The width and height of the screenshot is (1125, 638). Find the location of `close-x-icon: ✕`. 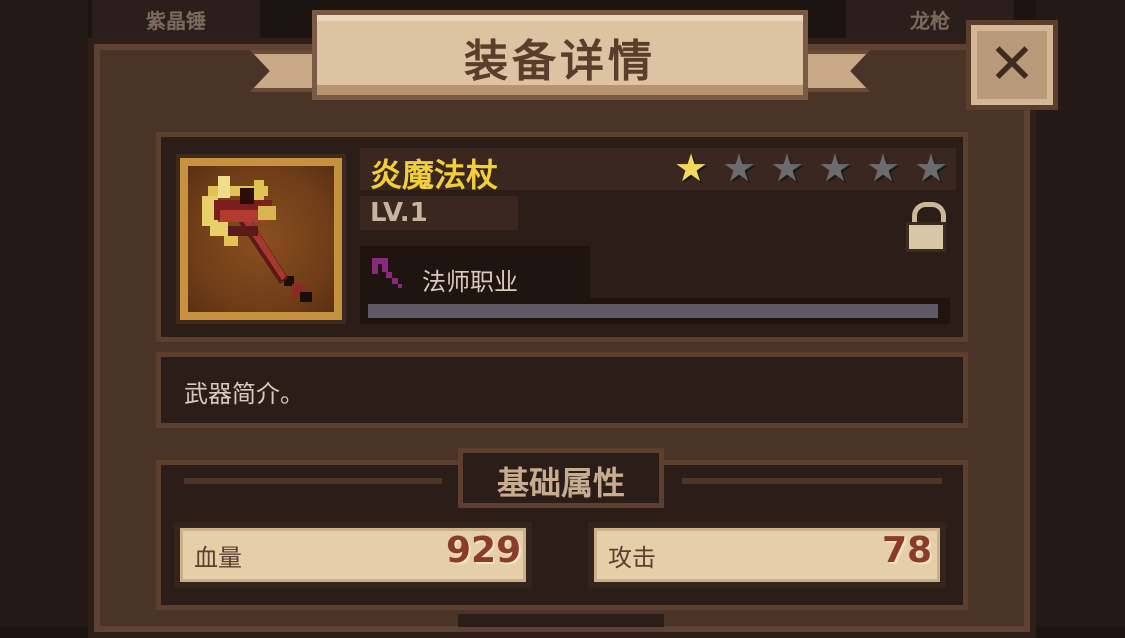

close-x-icon: ✕ is located at coordinates (1012, 64).